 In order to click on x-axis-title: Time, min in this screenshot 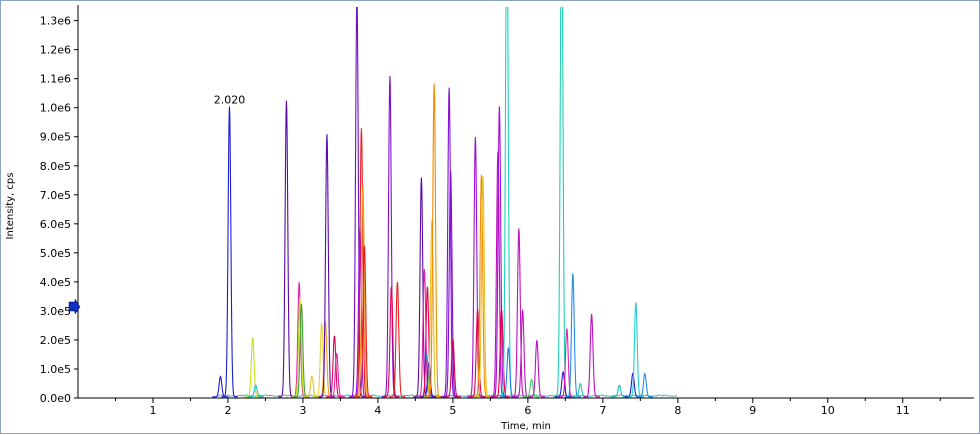, I will do `click(525, 426)`.